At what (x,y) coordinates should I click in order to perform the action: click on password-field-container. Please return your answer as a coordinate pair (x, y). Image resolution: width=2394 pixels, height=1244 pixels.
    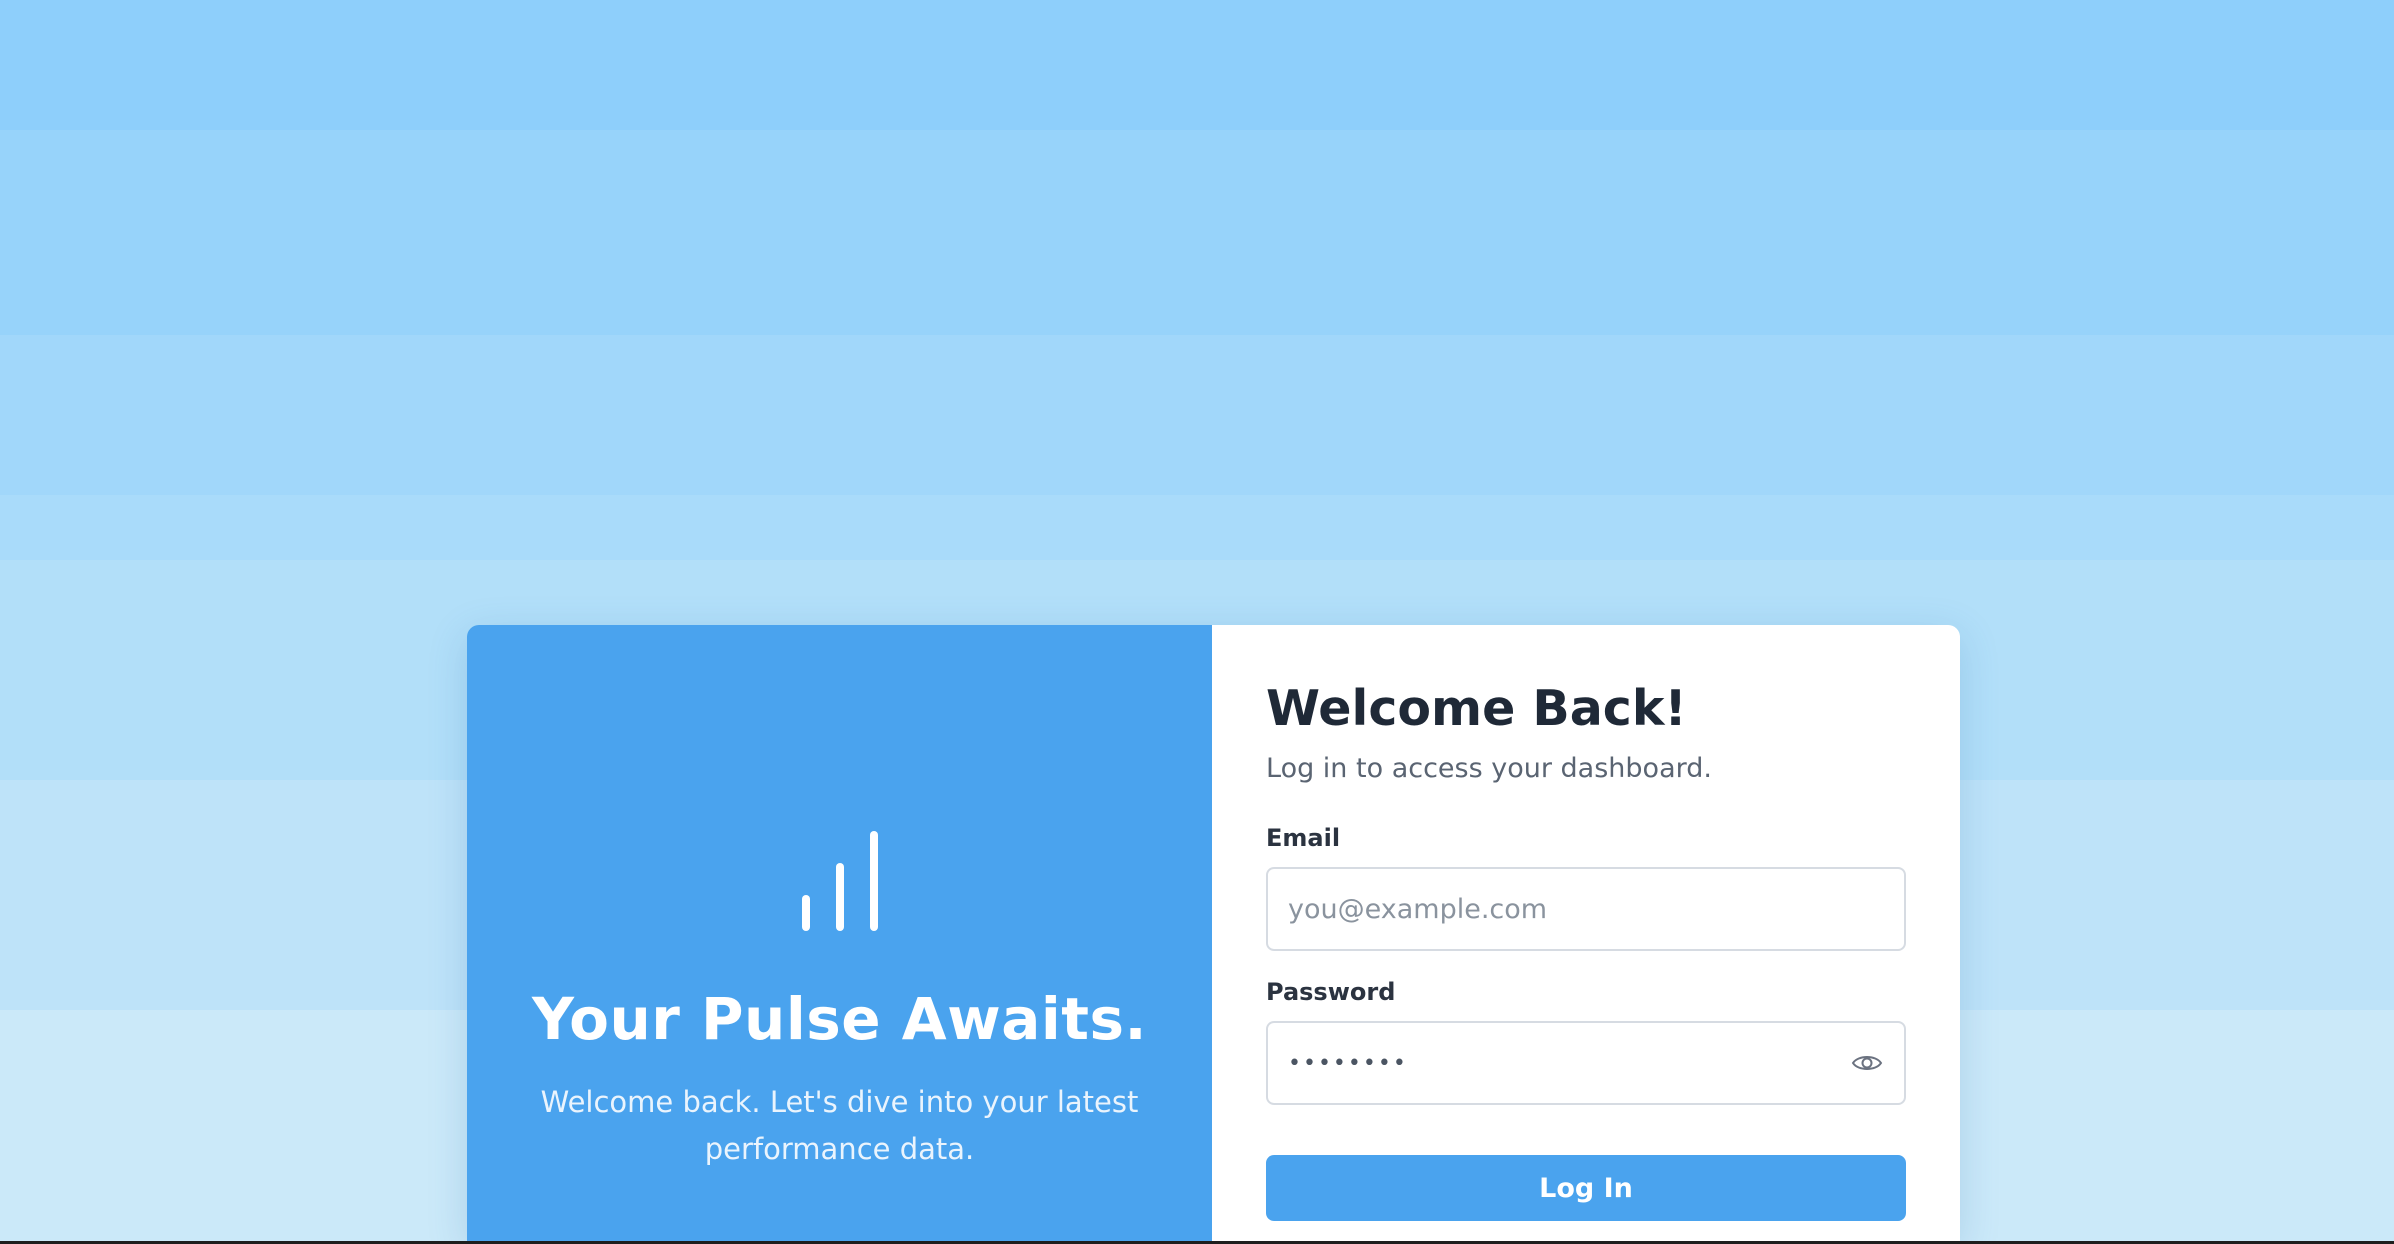
    Looking at the image, I should click on (1586, 1063).